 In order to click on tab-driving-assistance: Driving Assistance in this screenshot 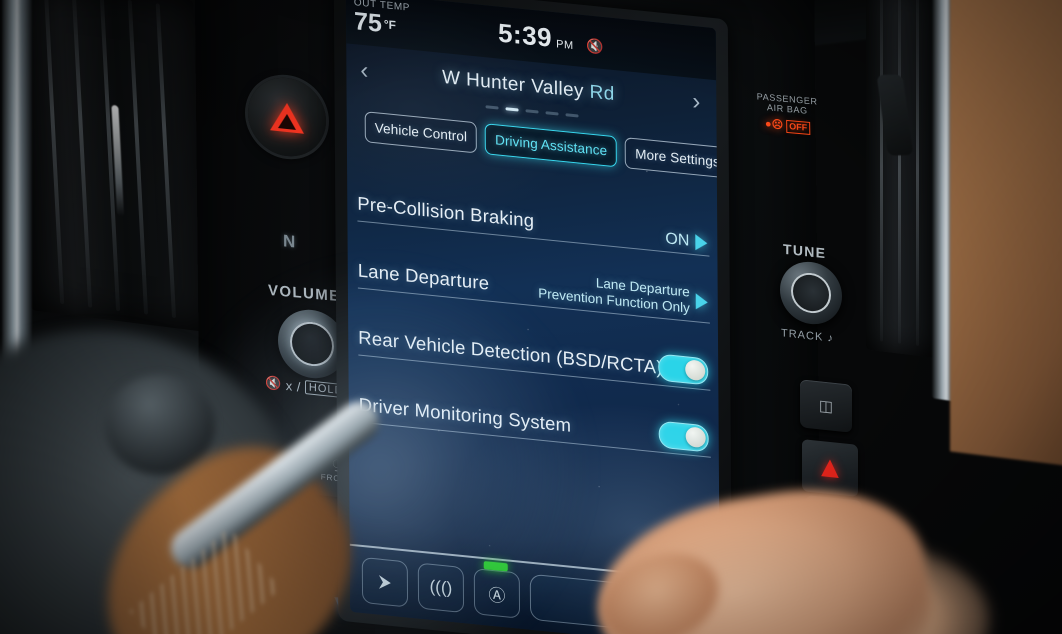, I will do `click(551, 145)`.